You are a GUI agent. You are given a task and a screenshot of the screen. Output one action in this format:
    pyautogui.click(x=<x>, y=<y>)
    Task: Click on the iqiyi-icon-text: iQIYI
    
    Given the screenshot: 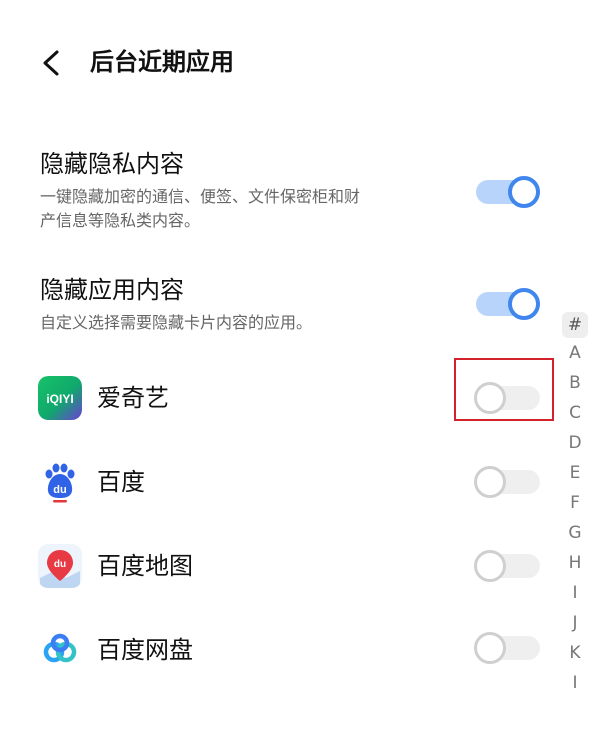 What is the action you would take?
    pyautogui.click(x=59, y=399)
    